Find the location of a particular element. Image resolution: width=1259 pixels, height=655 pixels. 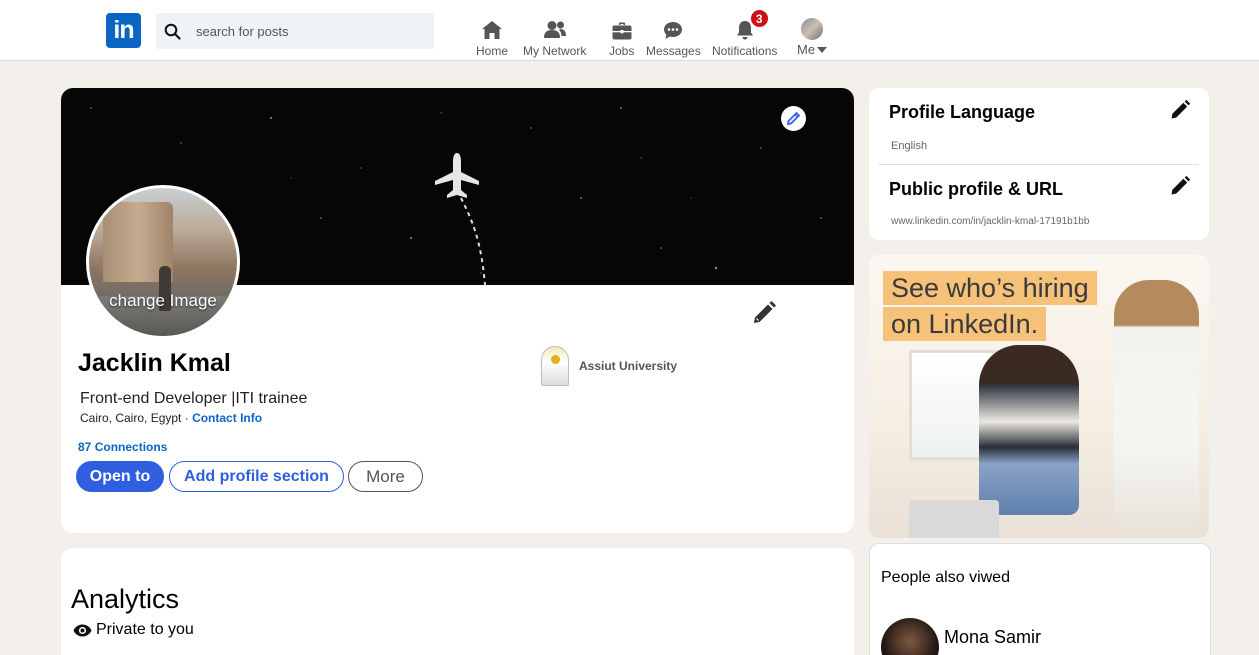

add-profile-section-button: Add profile section is located at coordinates (256, 476).